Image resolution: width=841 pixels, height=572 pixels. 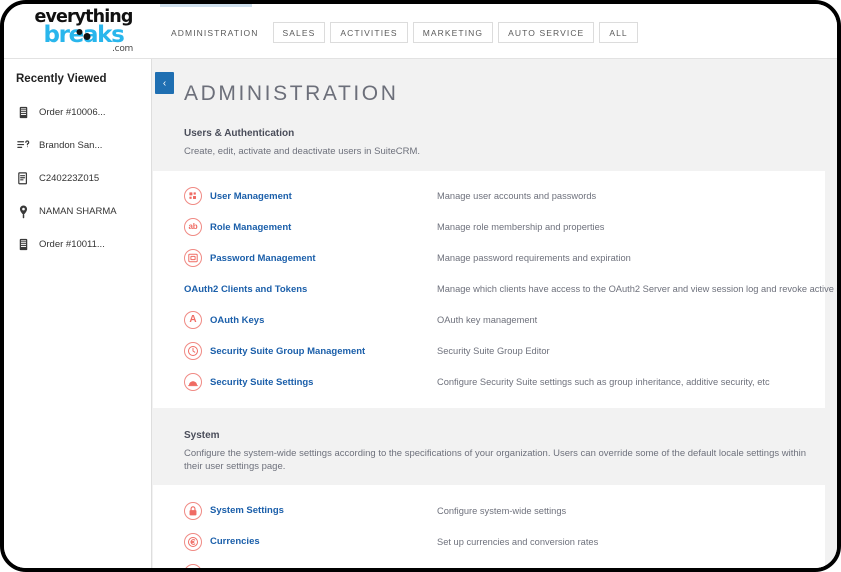 What do you see at coordinates (369, 32) in the screenshot?
I see `nav-item-activities: ACTIVITIES` at bounding box center [369, 32].